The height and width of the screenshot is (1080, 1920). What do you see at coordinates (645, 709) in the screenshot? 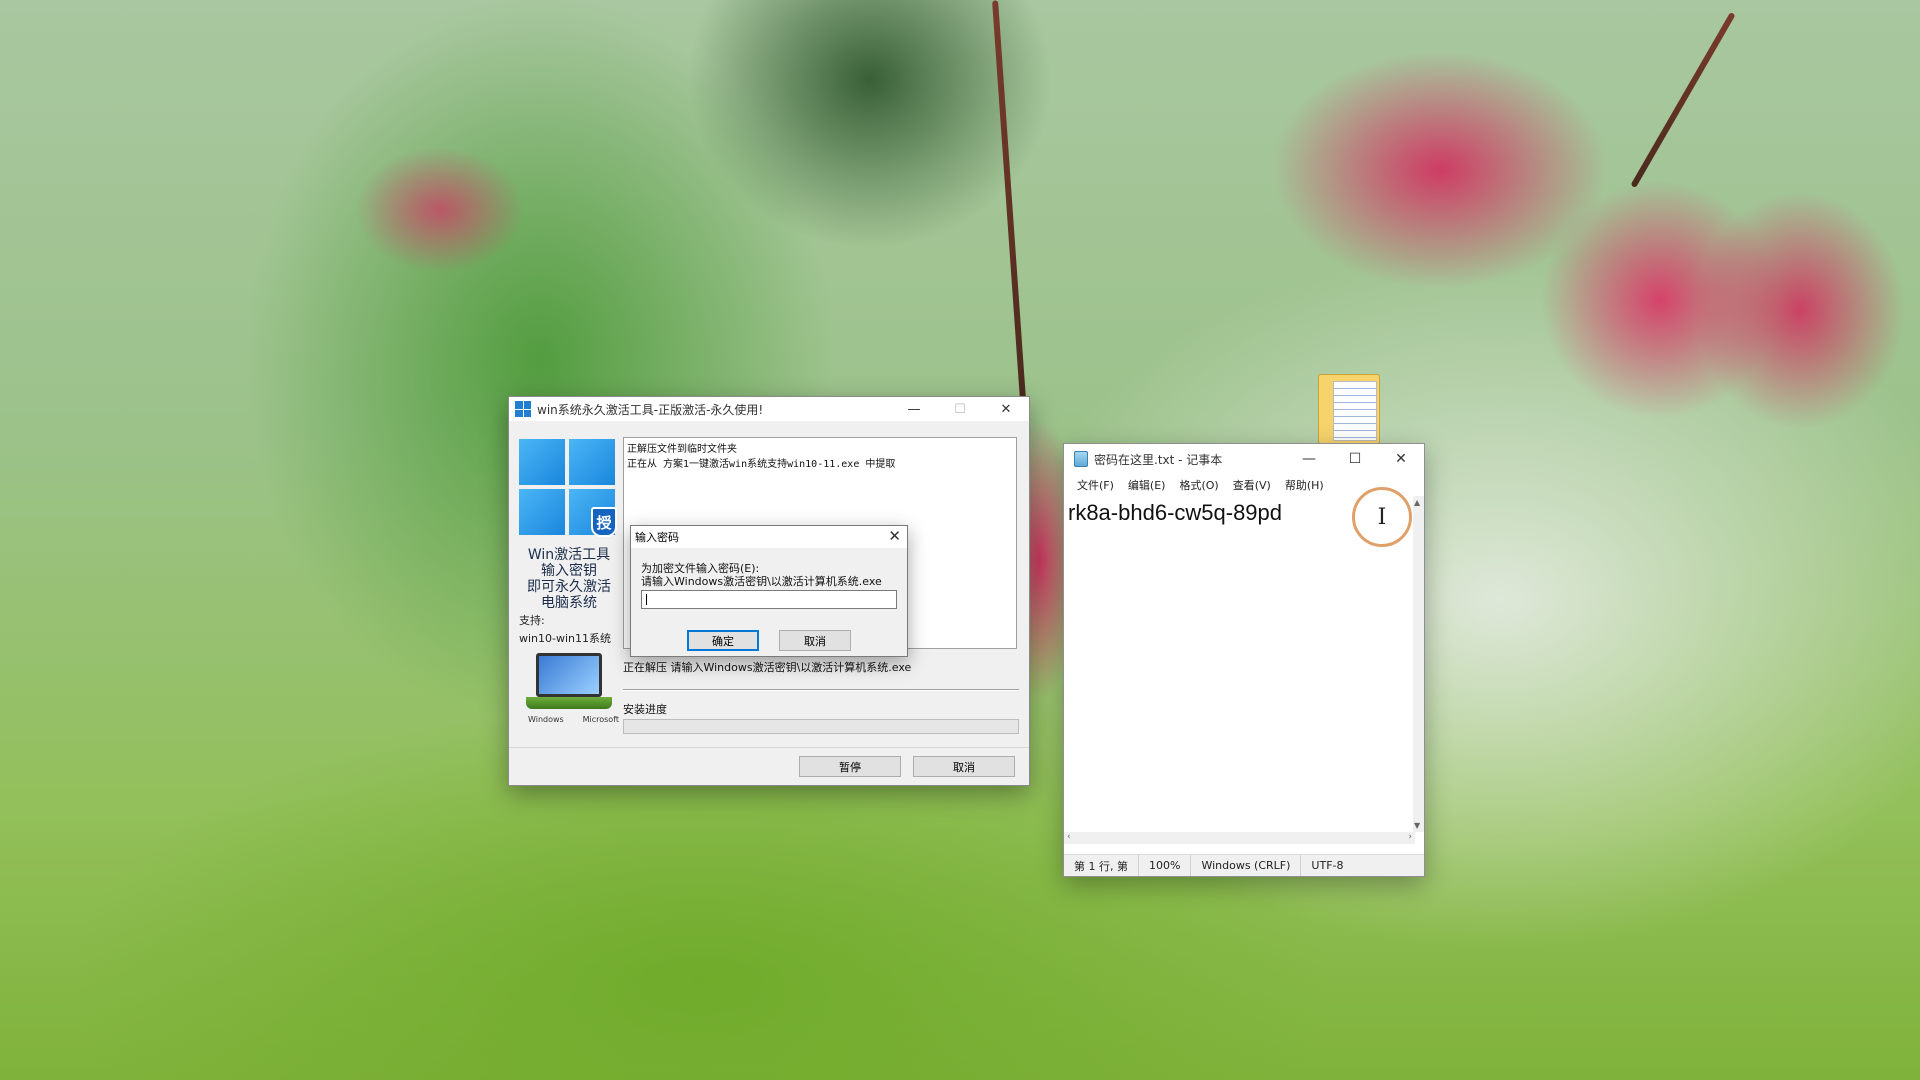
I see `progress-label: 安装进度` at bounding box center [645, 709].